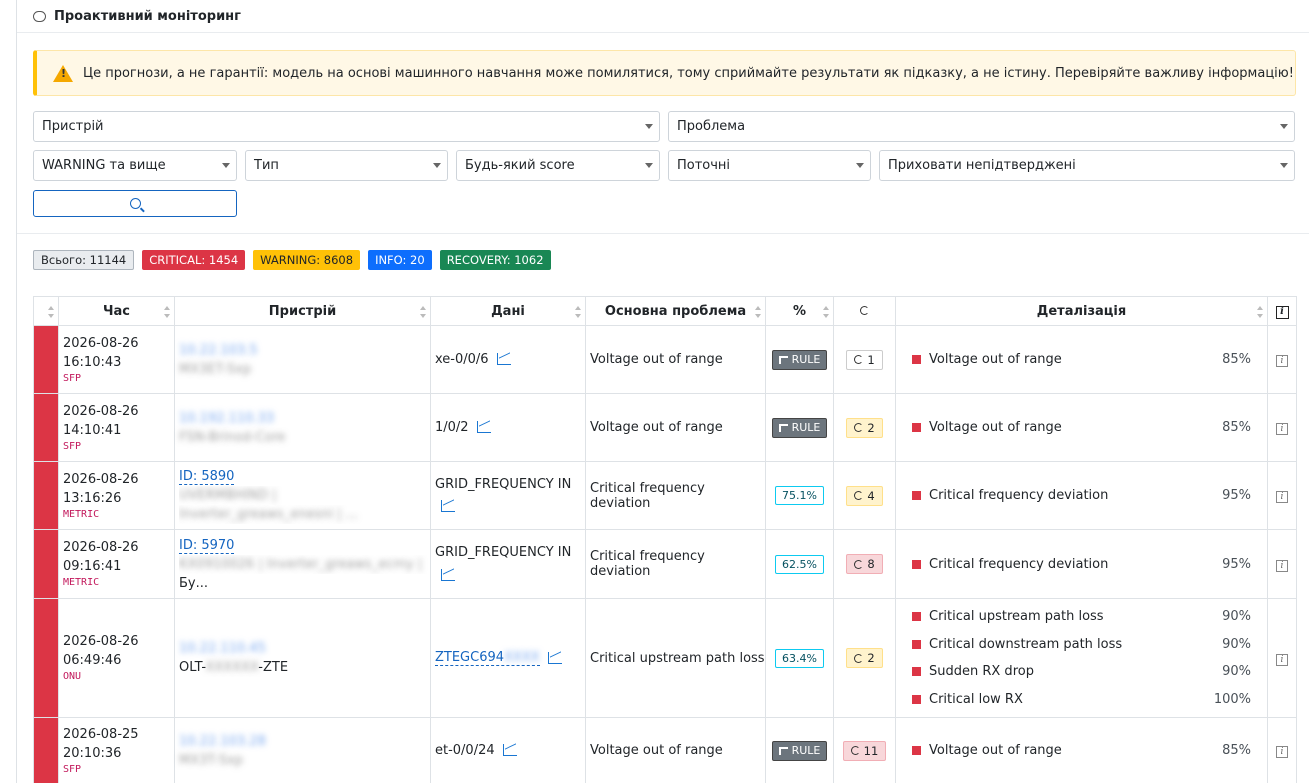  What do you see at coordinates (207, 477) in the screenshot?
I see `device-id-link: ID: 5890` at bounding box center [207, 477].